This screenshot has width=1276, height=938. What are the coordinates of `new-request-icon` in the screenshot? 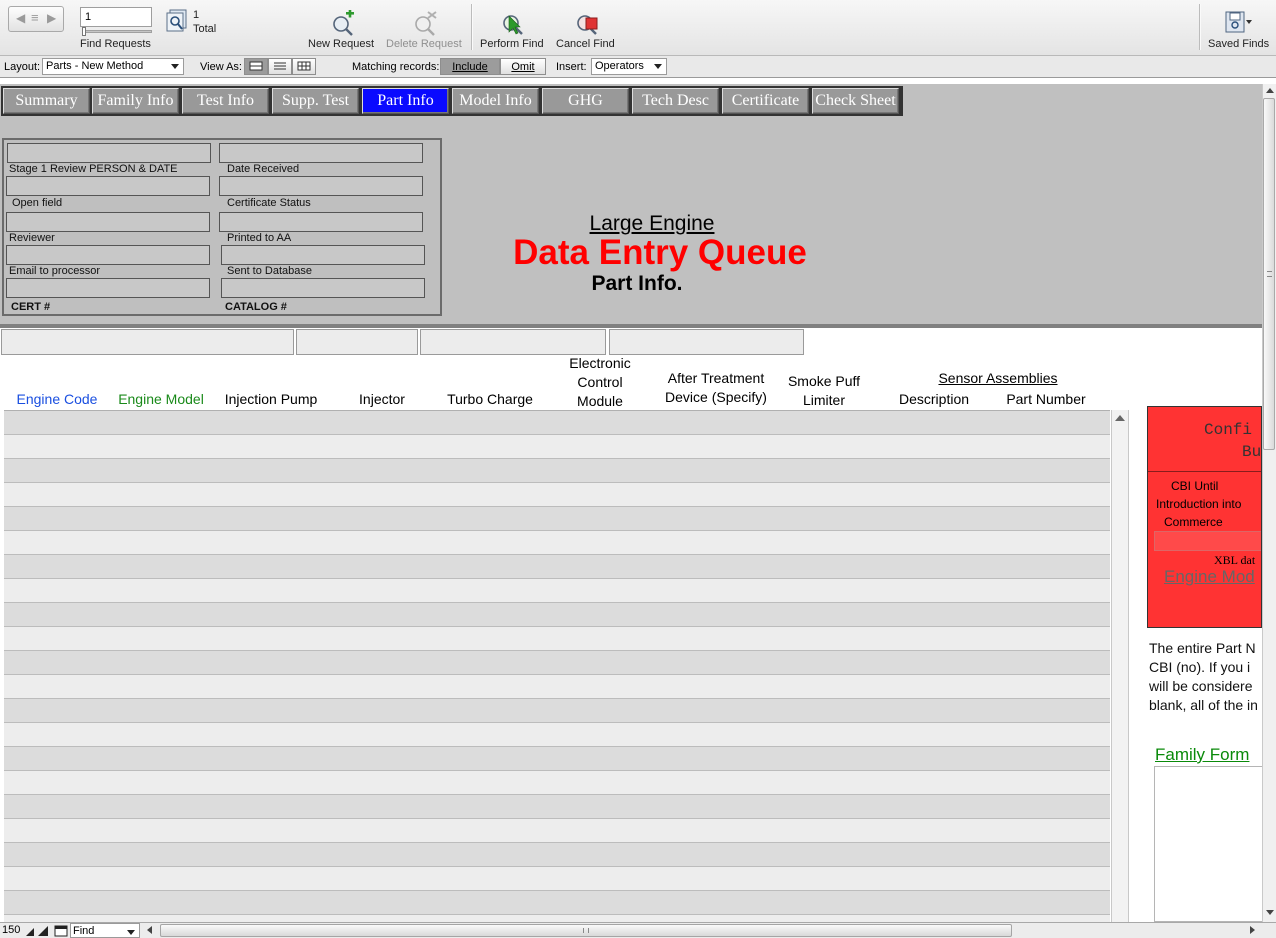 It's located at (343, 23).